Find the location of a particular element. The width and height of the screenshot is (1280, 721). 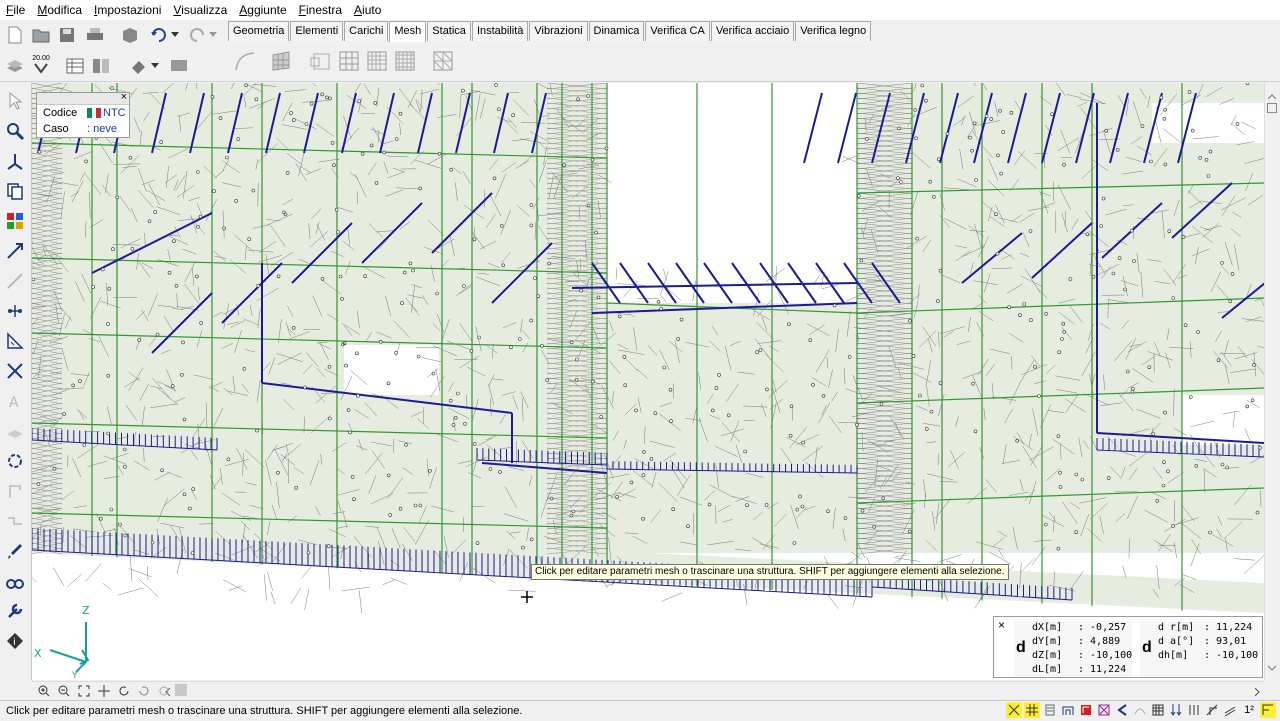

display-icon is located at coordinates (179, 66).